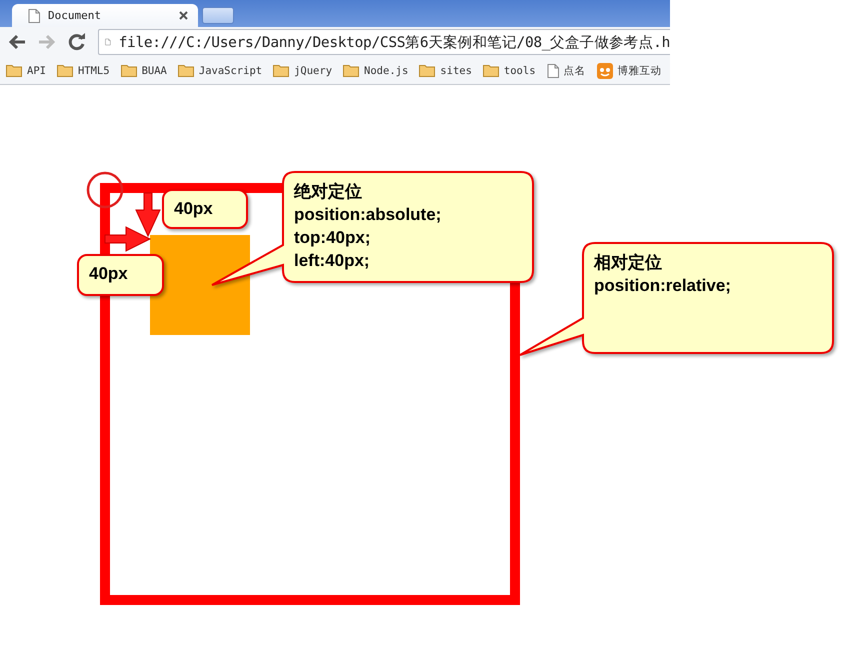 Image resolution: width=845 pixels, height=651 pixels. What do you see at coordinates (105, 15) in the screenshot?
I see `browser-tab: Document` at bounding box center [105, 15].